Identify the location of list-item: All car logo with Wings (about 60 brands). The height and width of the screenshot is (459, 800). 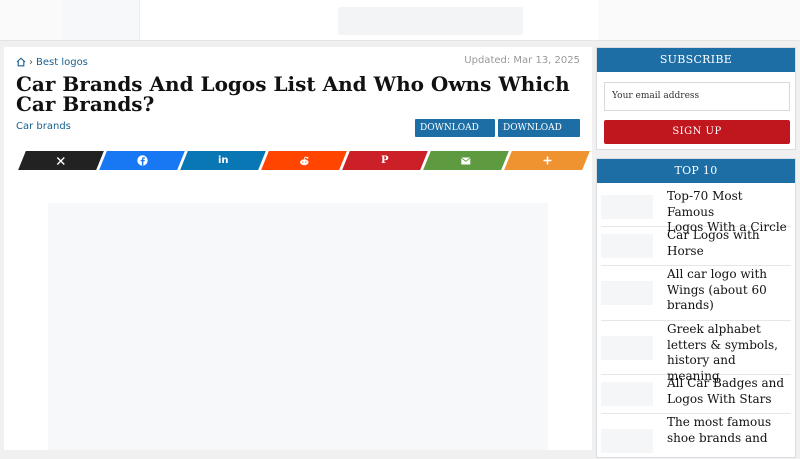
(696, 294).